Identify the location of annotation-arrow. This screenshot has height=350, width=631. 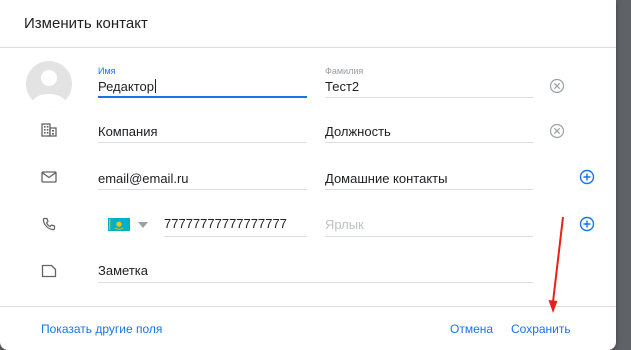
(556, 264).